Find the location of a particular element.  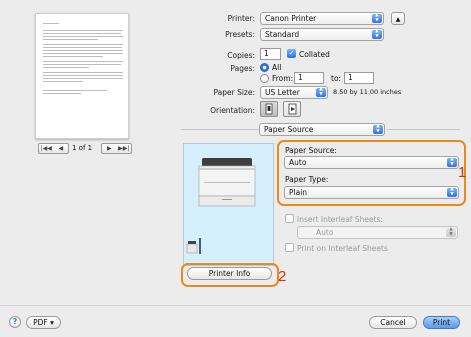

insert-interleaf-checkbox is located at coordinates (289, 218).